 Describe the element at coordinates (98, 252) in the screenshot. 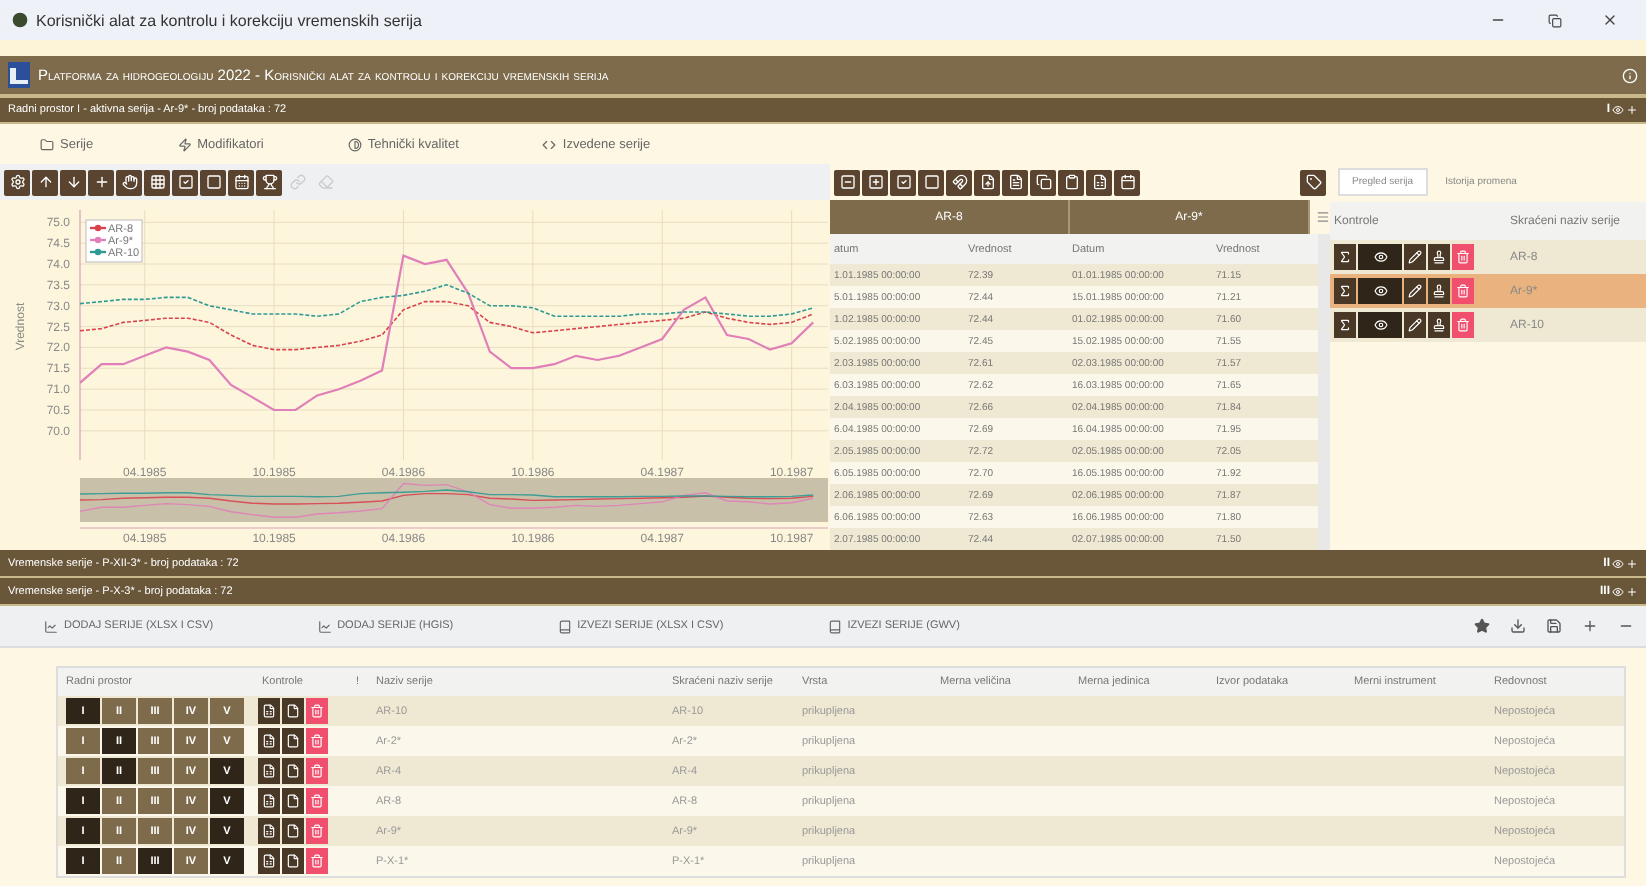

I see `legend-marker-icon` at that location.